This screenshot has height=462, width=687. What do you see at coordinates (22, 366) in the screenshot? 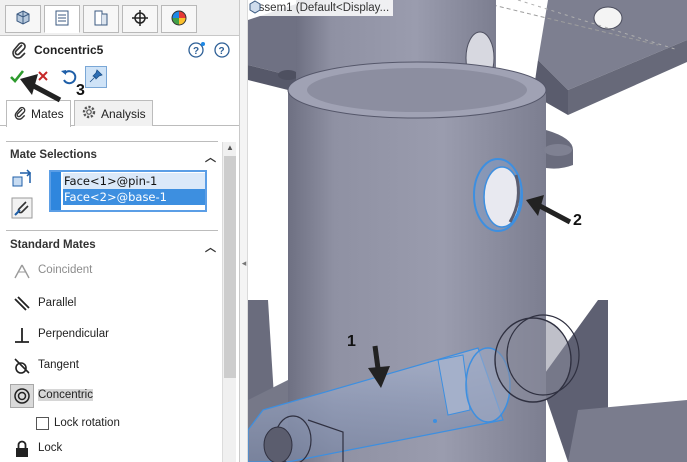
I see `tangent-icon` at bounding box center [22, 366].